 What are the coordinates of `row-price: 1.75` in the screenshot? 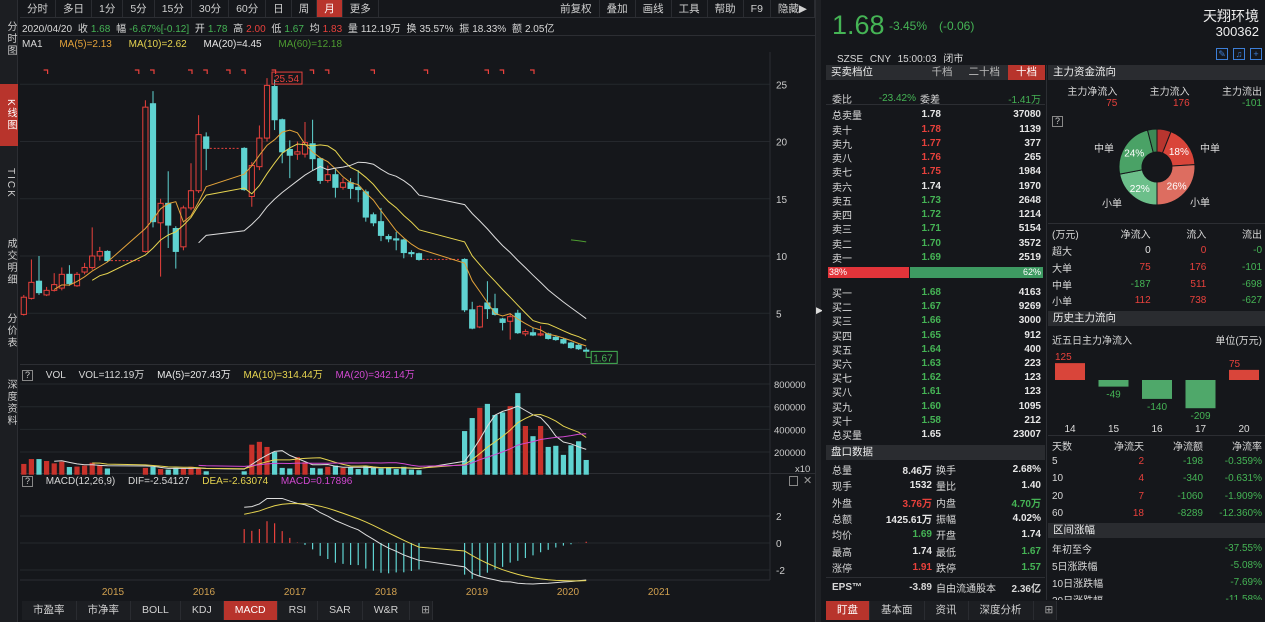 It's located at (931, 172).